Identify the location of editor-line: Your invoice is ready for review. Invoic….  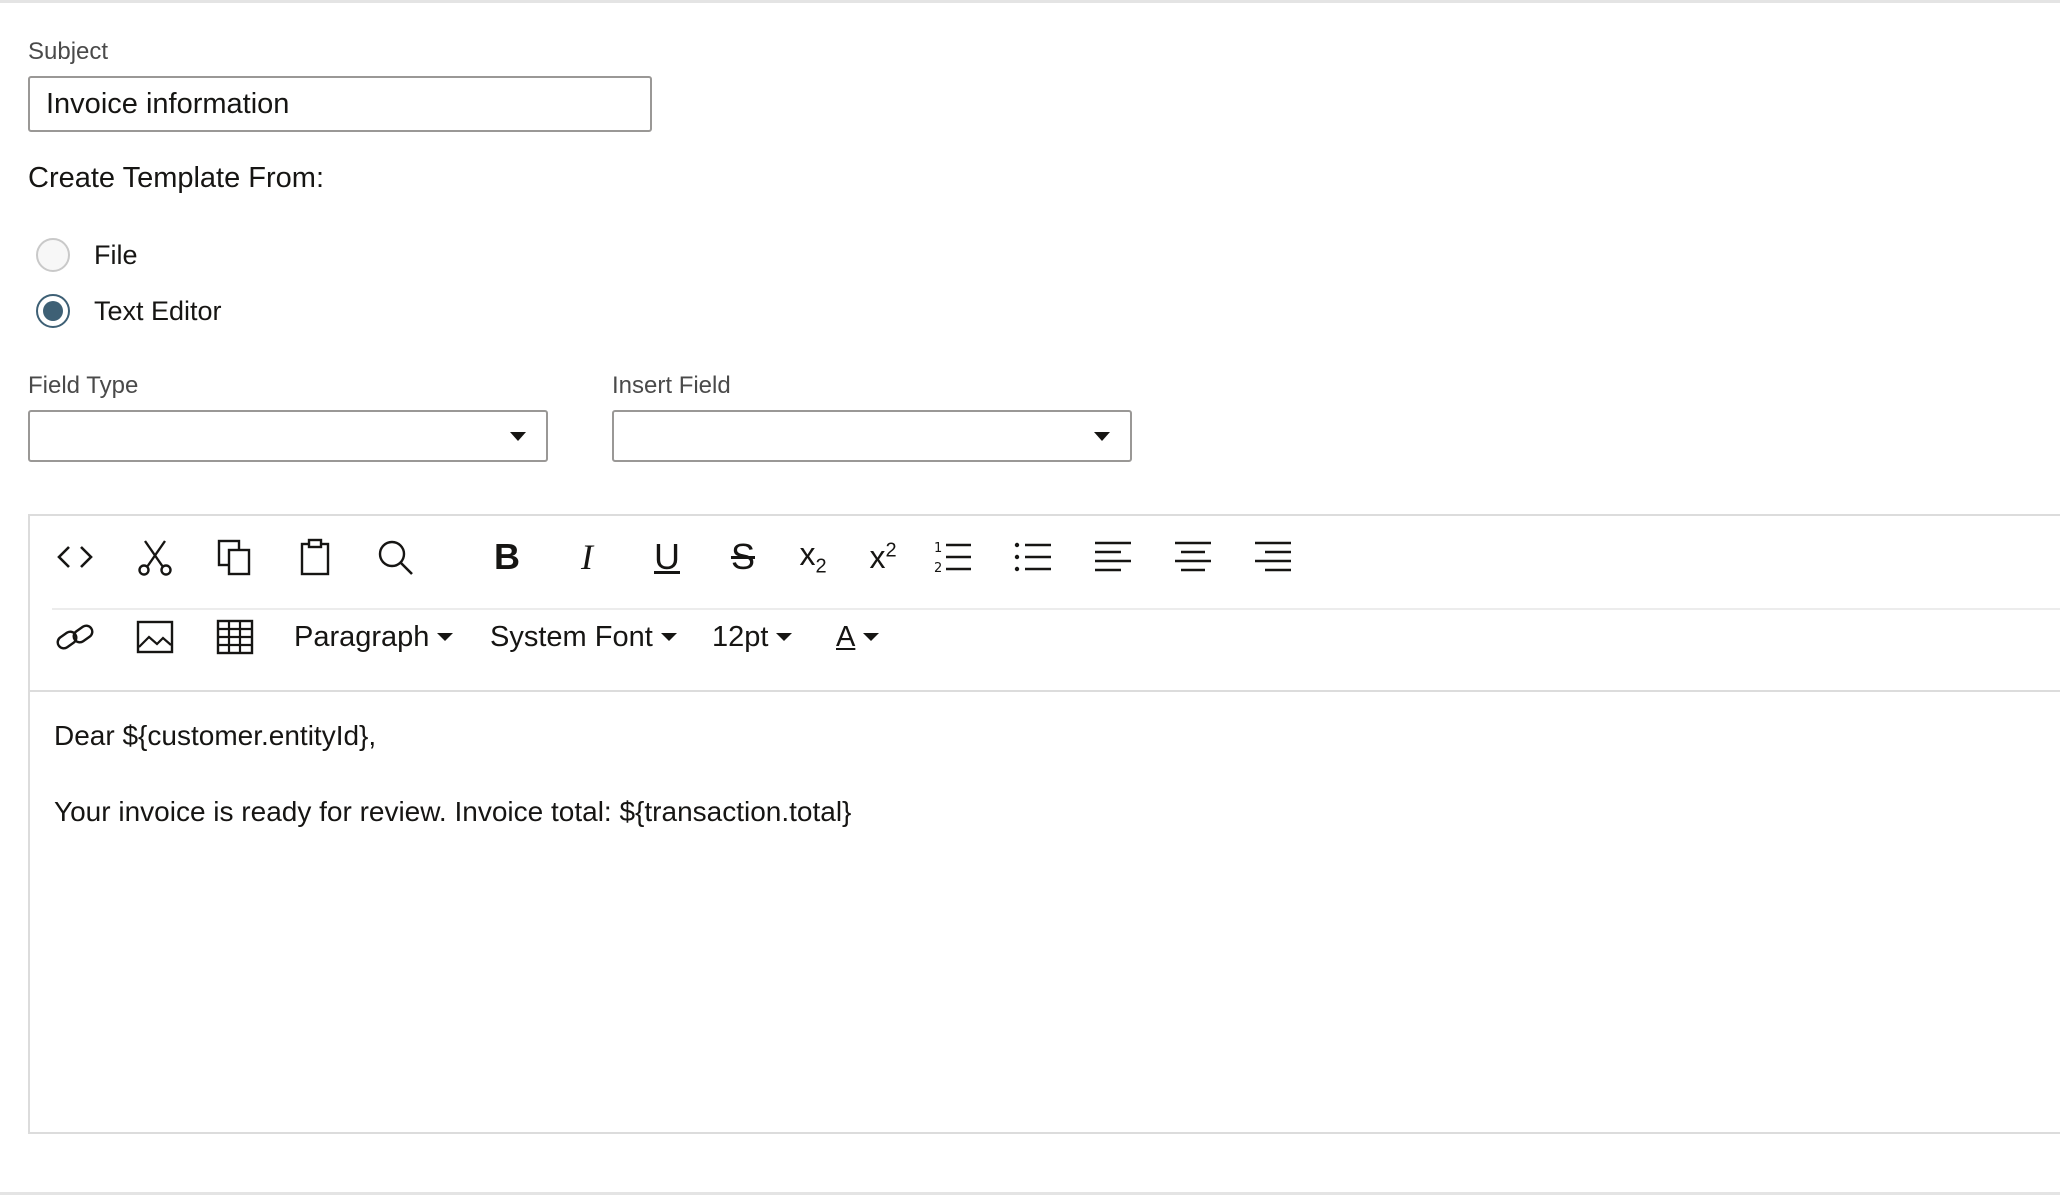
(453, 811).